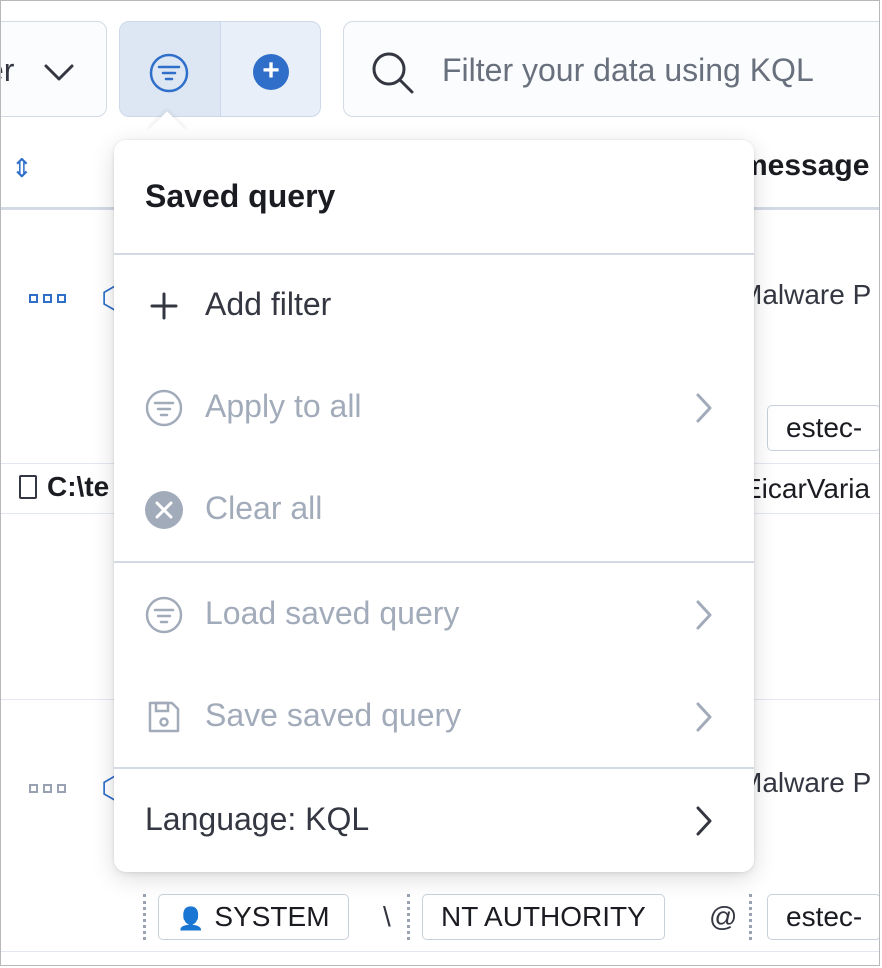  Describe the element at coordinates (59, 72) in the screenshot. I see `chevron-down-icon` at that location.